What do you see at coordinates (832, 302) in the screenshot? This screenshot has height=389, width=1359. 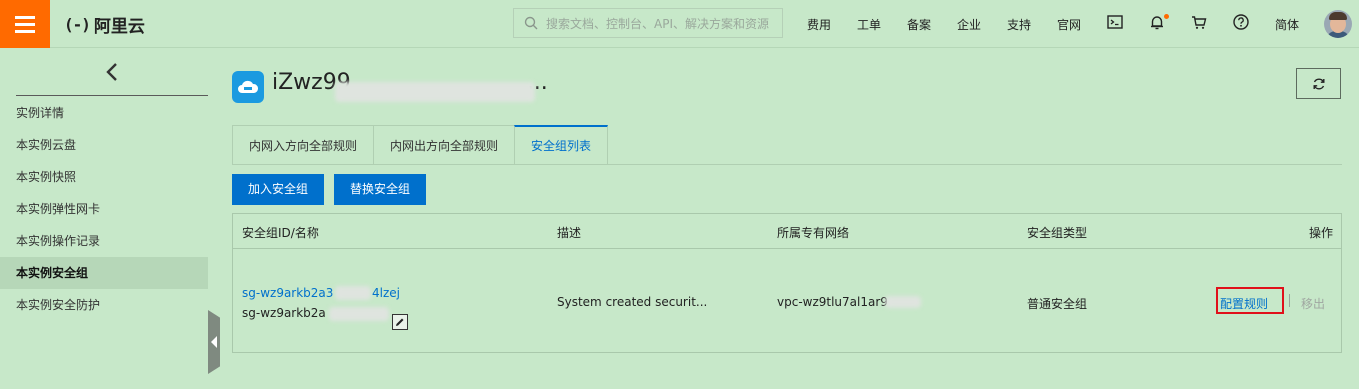 I see `security-group-vpc: vpc-wz9tlu7al1ar9` at bounding box center [832, 302].